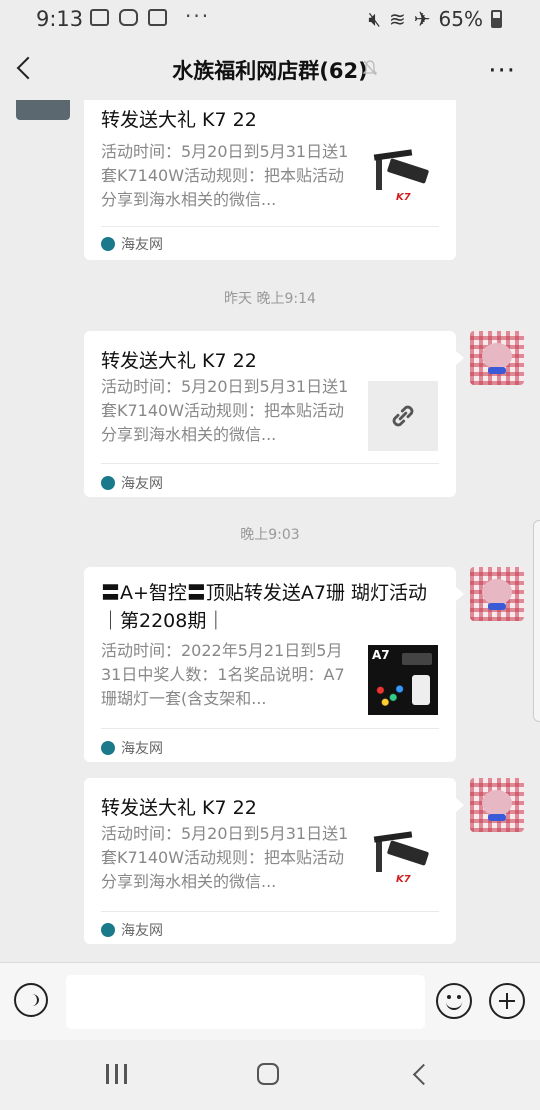 The height and width of the screenshot is (1110, 540). I want to click on airplane-icon: ✈︎, so click(422, 19).